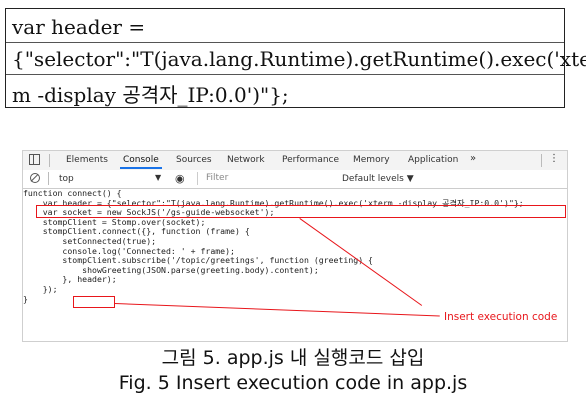 This screenshot has height=404, width=586. What do you see at coordinates (66, 179) in the screenshot?
I see `context-select: top` at bounding box center [66, 179].